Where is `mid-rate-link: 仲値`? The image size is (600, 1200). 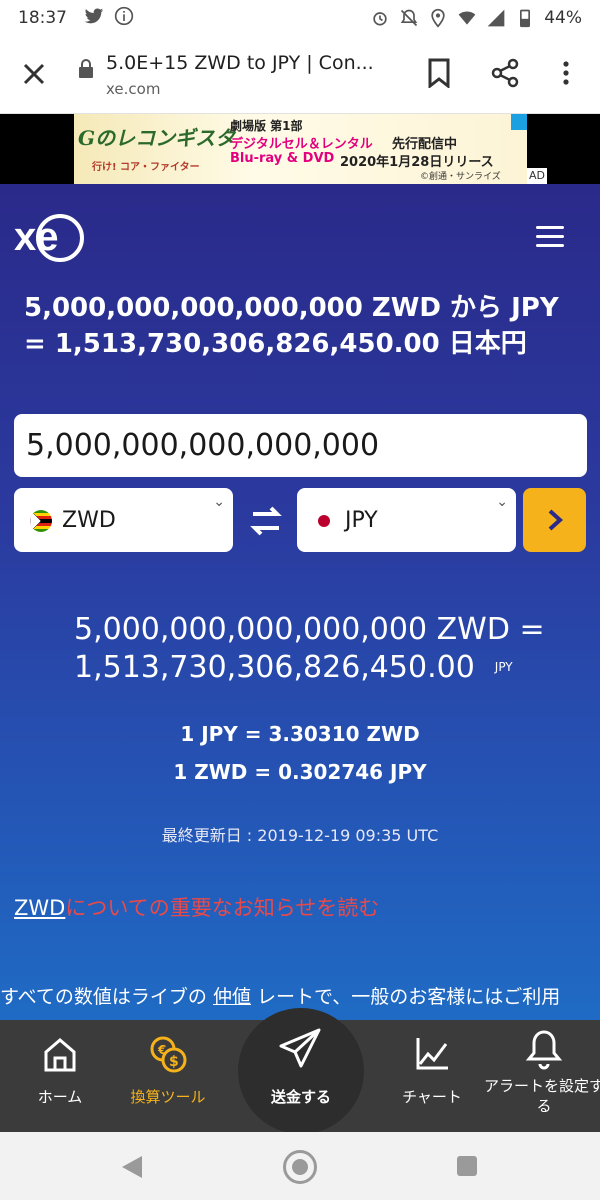 mid-rate-link: 仲値 is located at coordinates (232, 997).